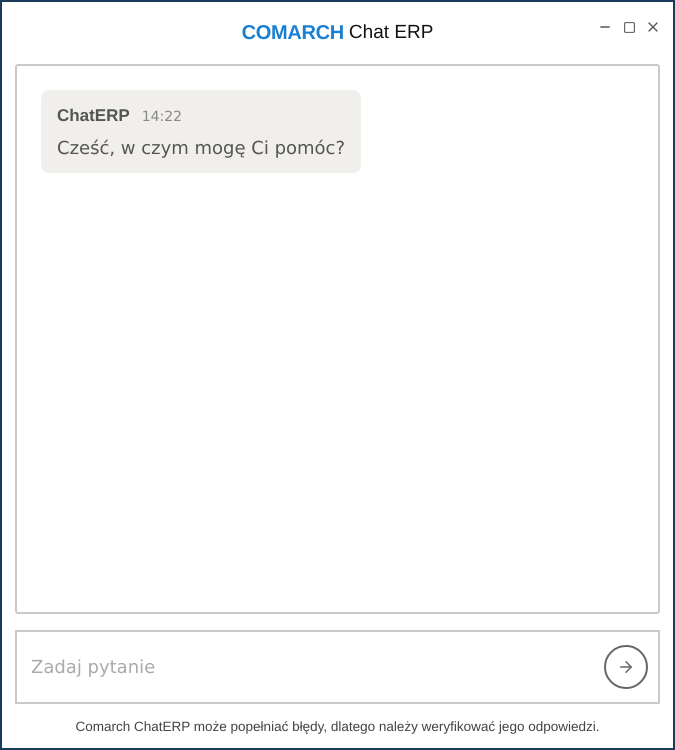  Describe the element at coordinates (337, 667) in the screenshot. I see `question-field: Zadaj pytanie` at that location.